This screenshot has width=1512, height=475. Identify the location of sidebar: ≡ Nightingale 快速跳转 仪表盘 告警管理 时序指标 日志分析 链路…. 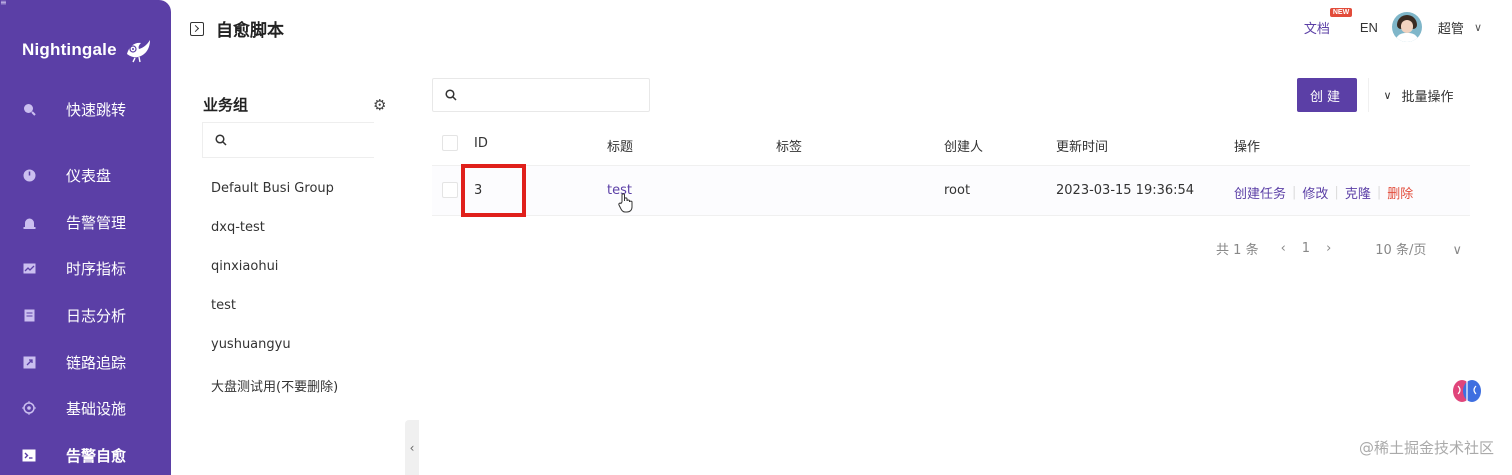
(85, 237).